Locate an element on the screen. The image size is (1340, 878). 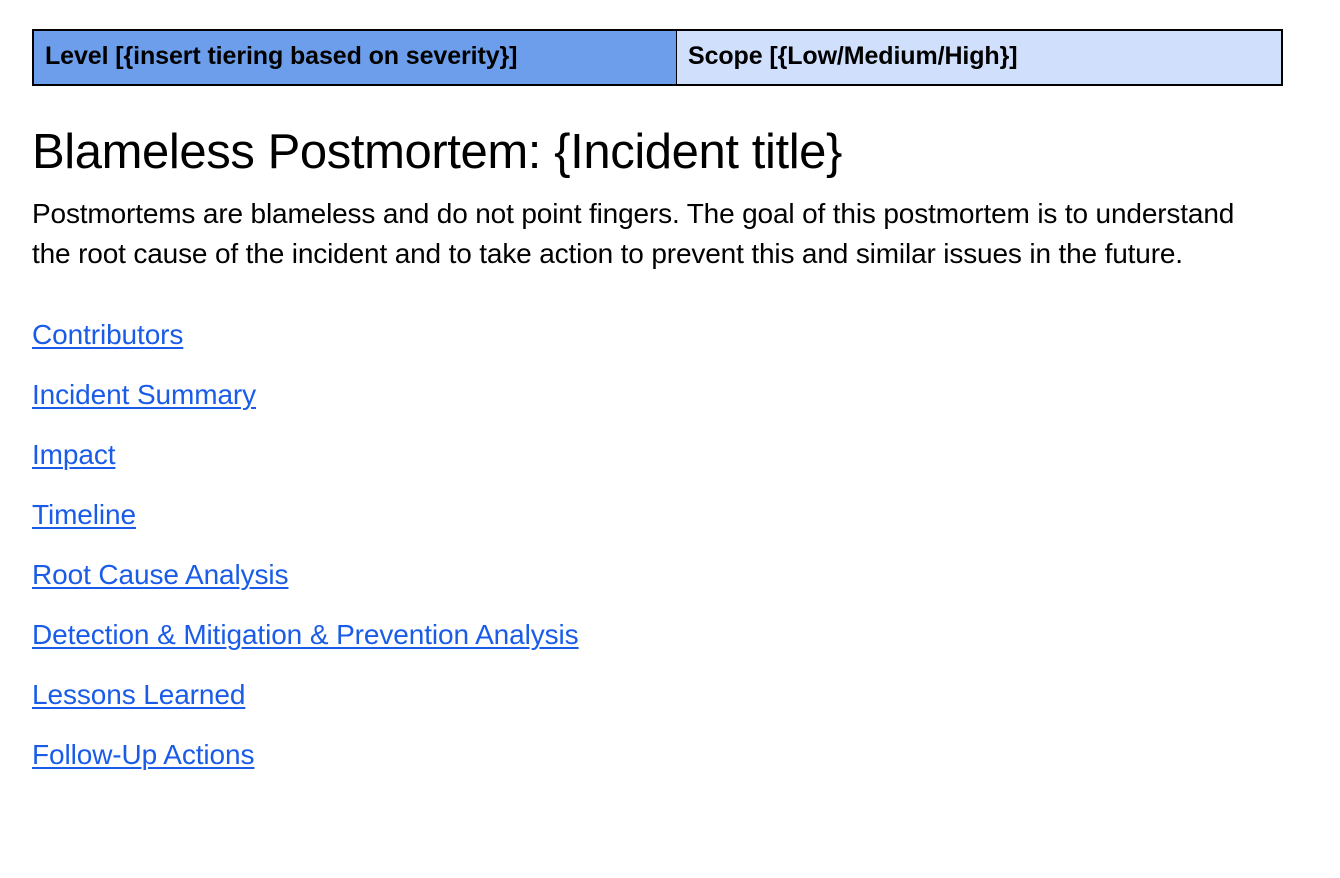
toc-link-follow-up-actions: Follow-Up Actions is located at coordinates (143, 754).